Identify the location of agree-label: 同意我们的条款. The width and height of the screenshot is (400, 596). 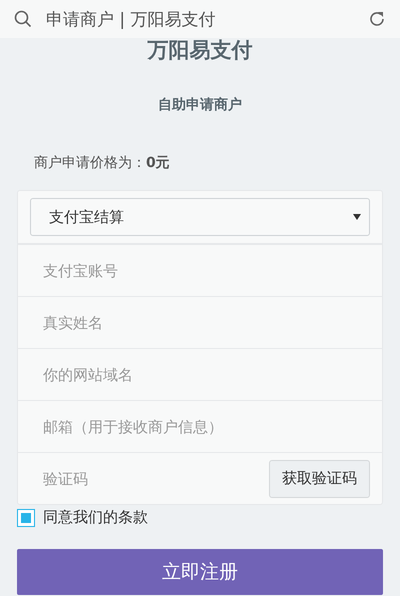
(95, 517).